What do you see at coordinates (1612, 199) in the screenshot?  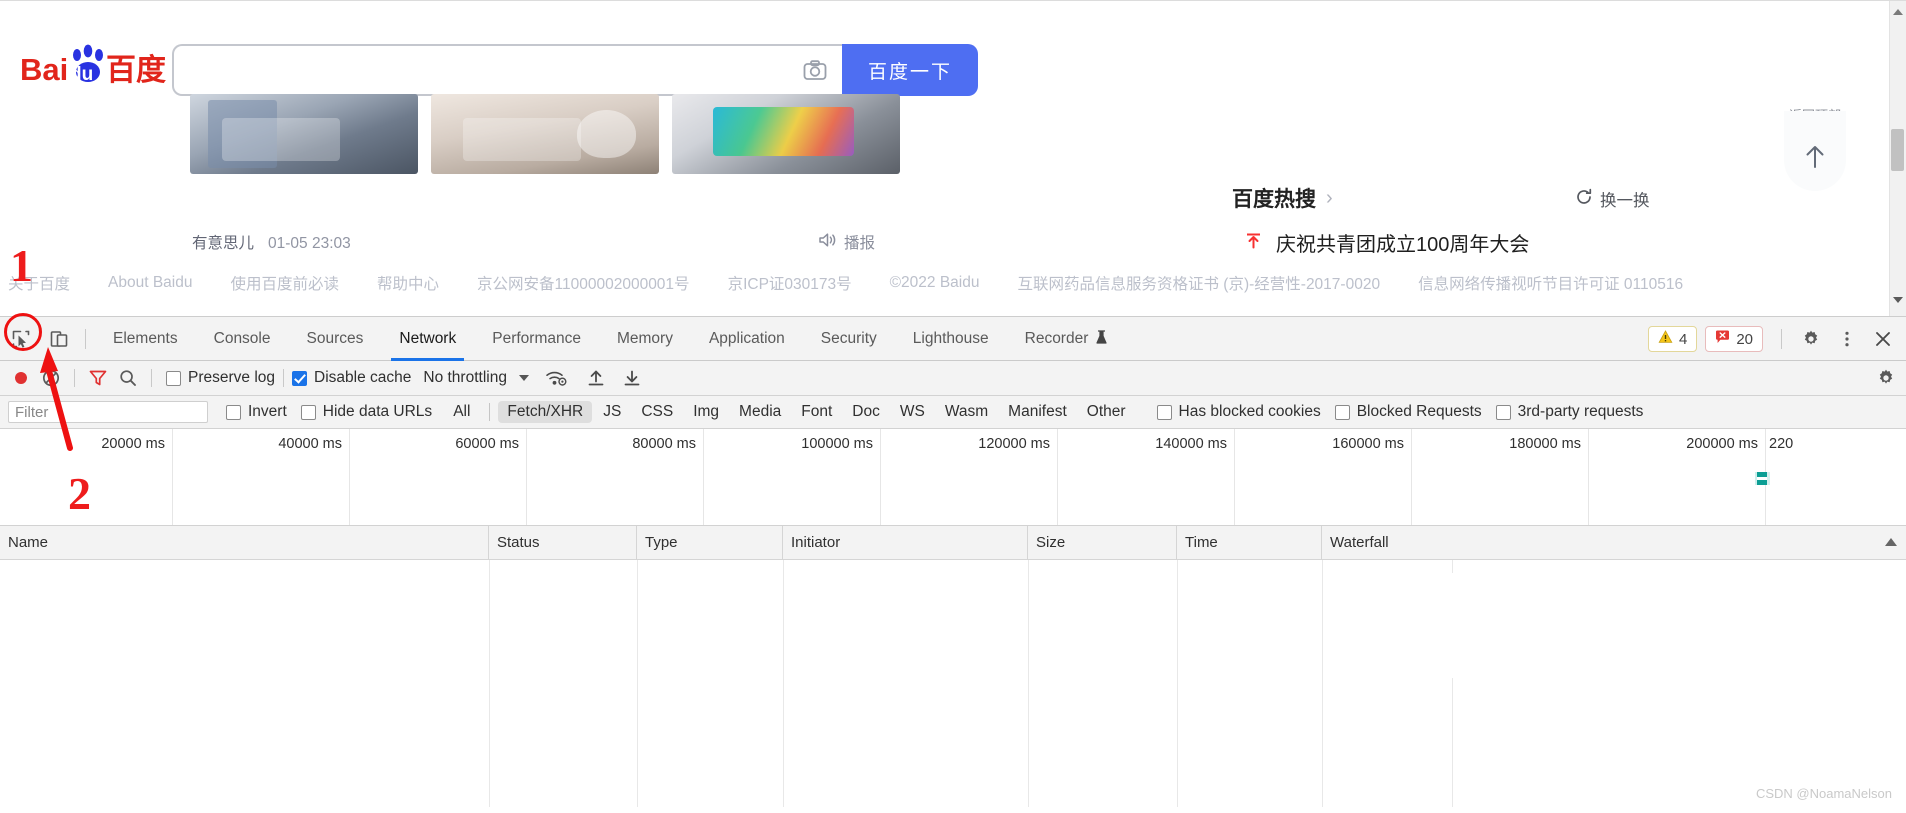 I see `hot-search-refresh-button: 换一换` at bounding box center [1612, 199].